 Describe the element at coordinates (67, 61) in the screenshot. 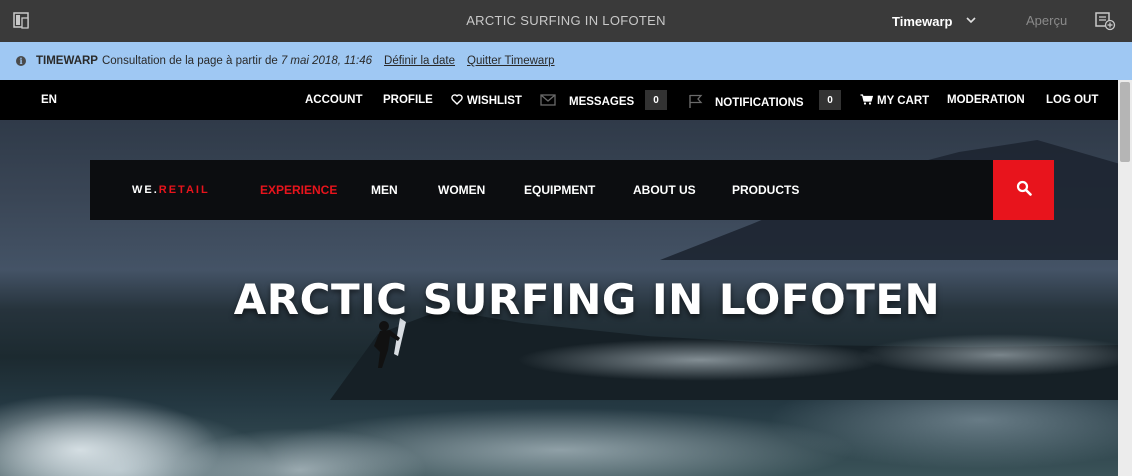

I see `timewarp-label: TIMEWARP` at that location.